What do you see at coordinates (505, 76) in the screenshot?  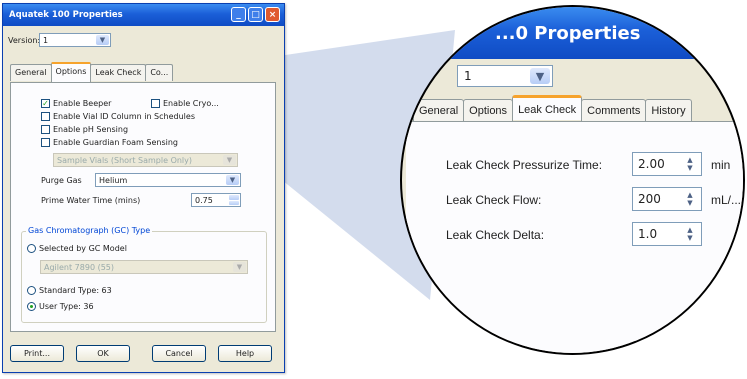 I see `magnified-version-select: 1 ▼` at bounding box center [505, 76].